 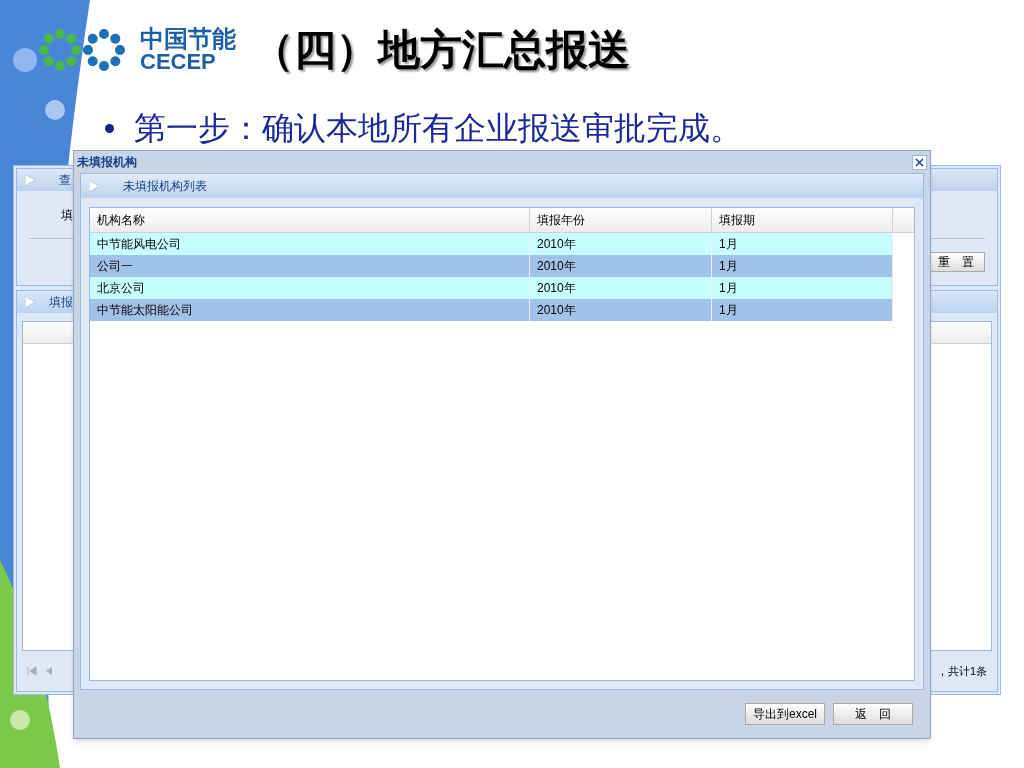 I want to click on bullet-icon, so click(x=109, y=128).